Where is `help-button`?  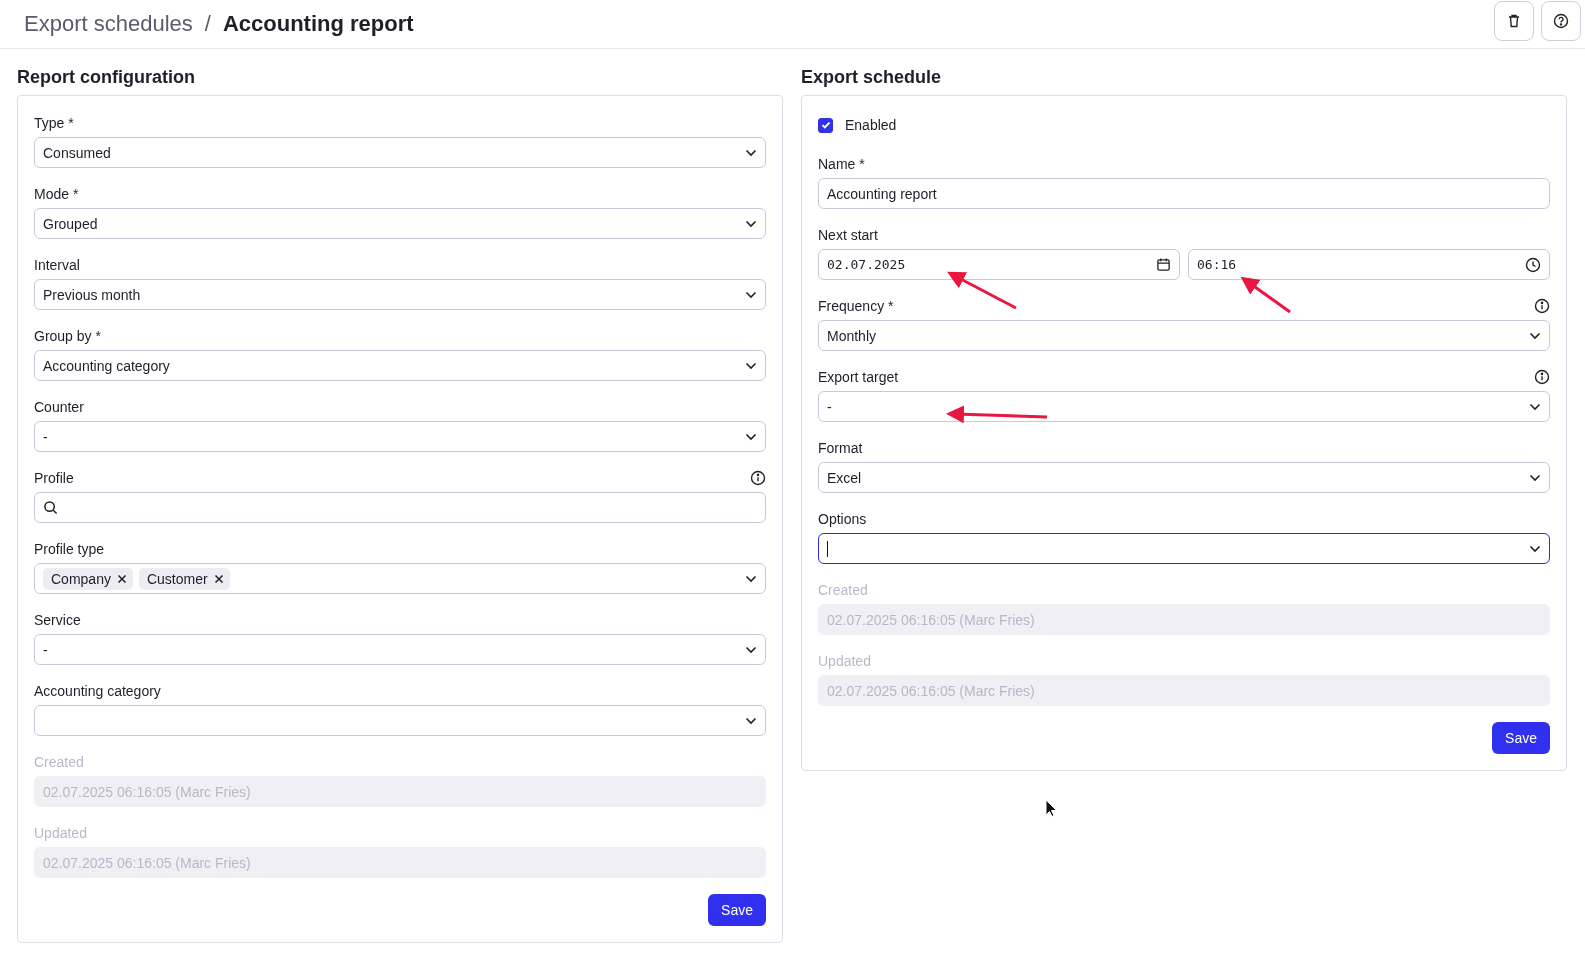
help-button is located at coordinates (1561, 21).